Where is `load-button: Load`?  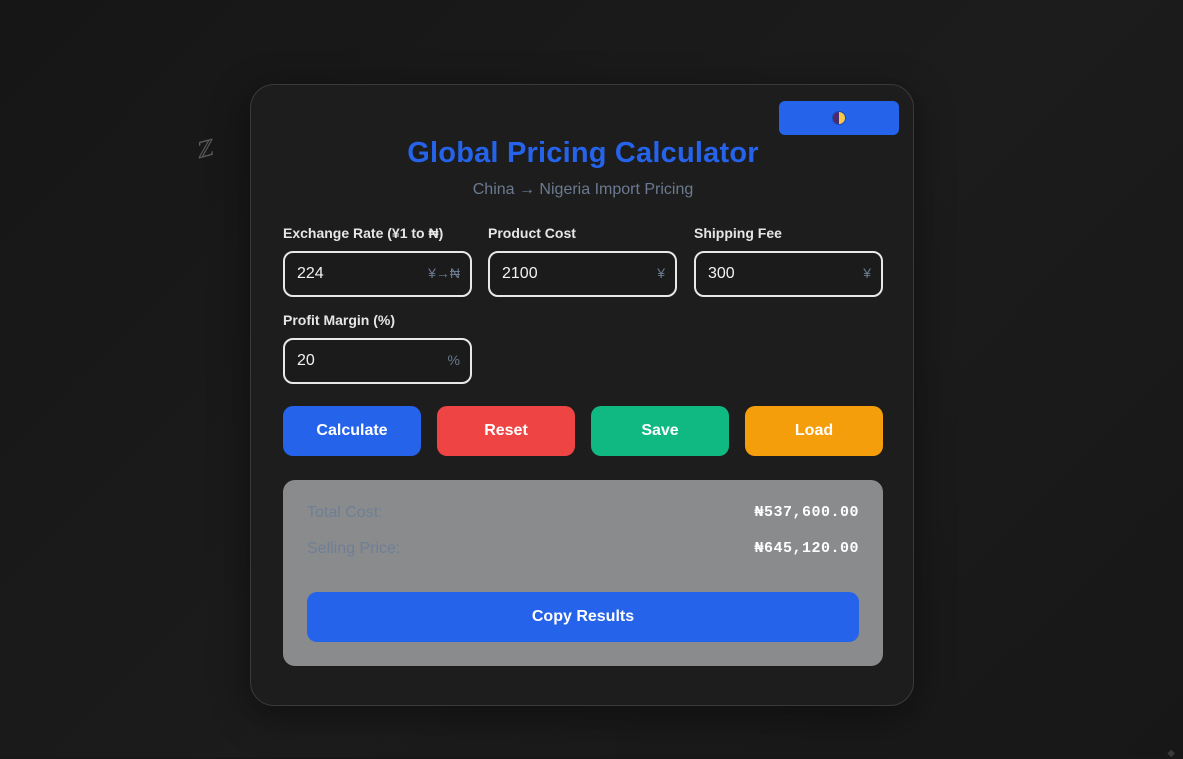
load-button: Load is located at coordinates (814, 431).